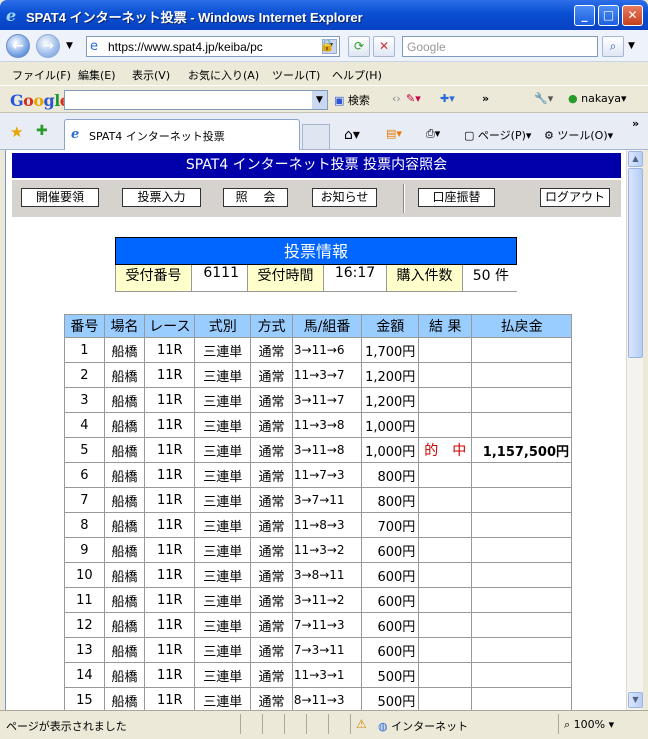  Describe the element at coordinates (433, 134) in the screenshot. I see `print-icon: ⎙▾` at that location.